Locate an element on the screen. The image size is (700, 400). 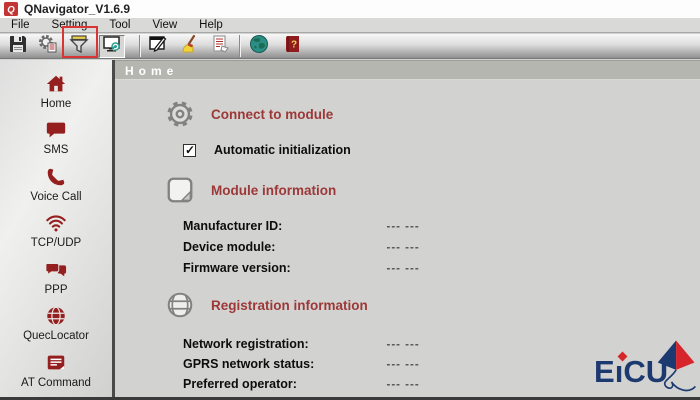
section-connect: Connect to module is located at coordinates (249, 114).